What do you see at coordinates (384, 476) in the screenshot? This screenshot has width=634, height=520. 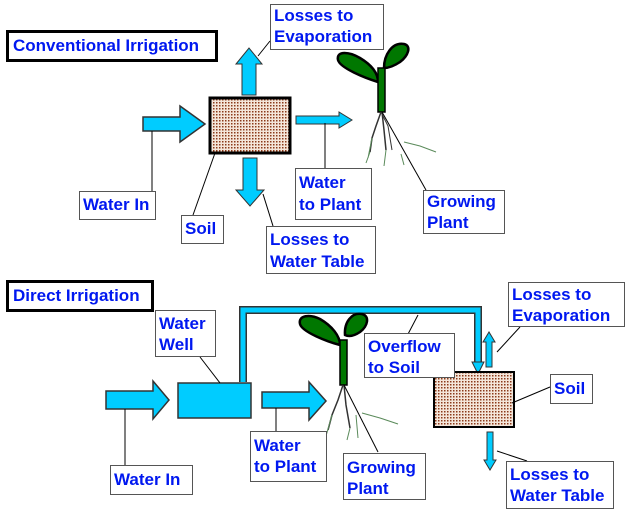 I see `label-growing-plant-2: Growing Plant` at bounding box center [384, 476].